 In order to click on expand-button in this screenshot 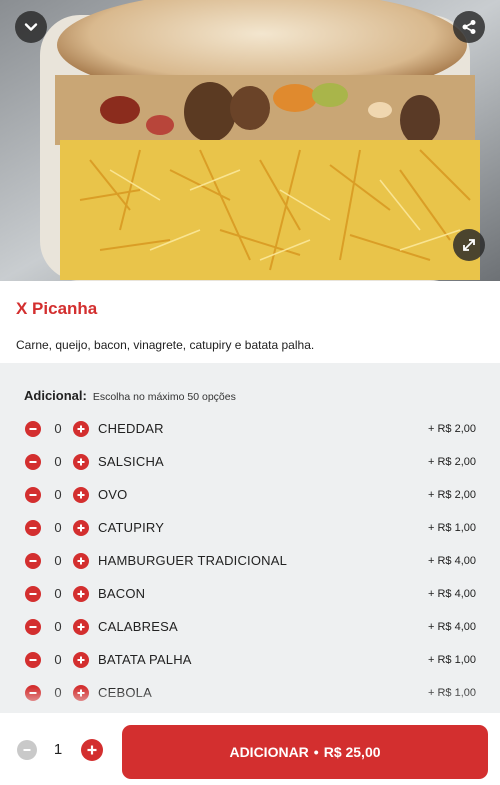, I will do `click(469, 245)`.